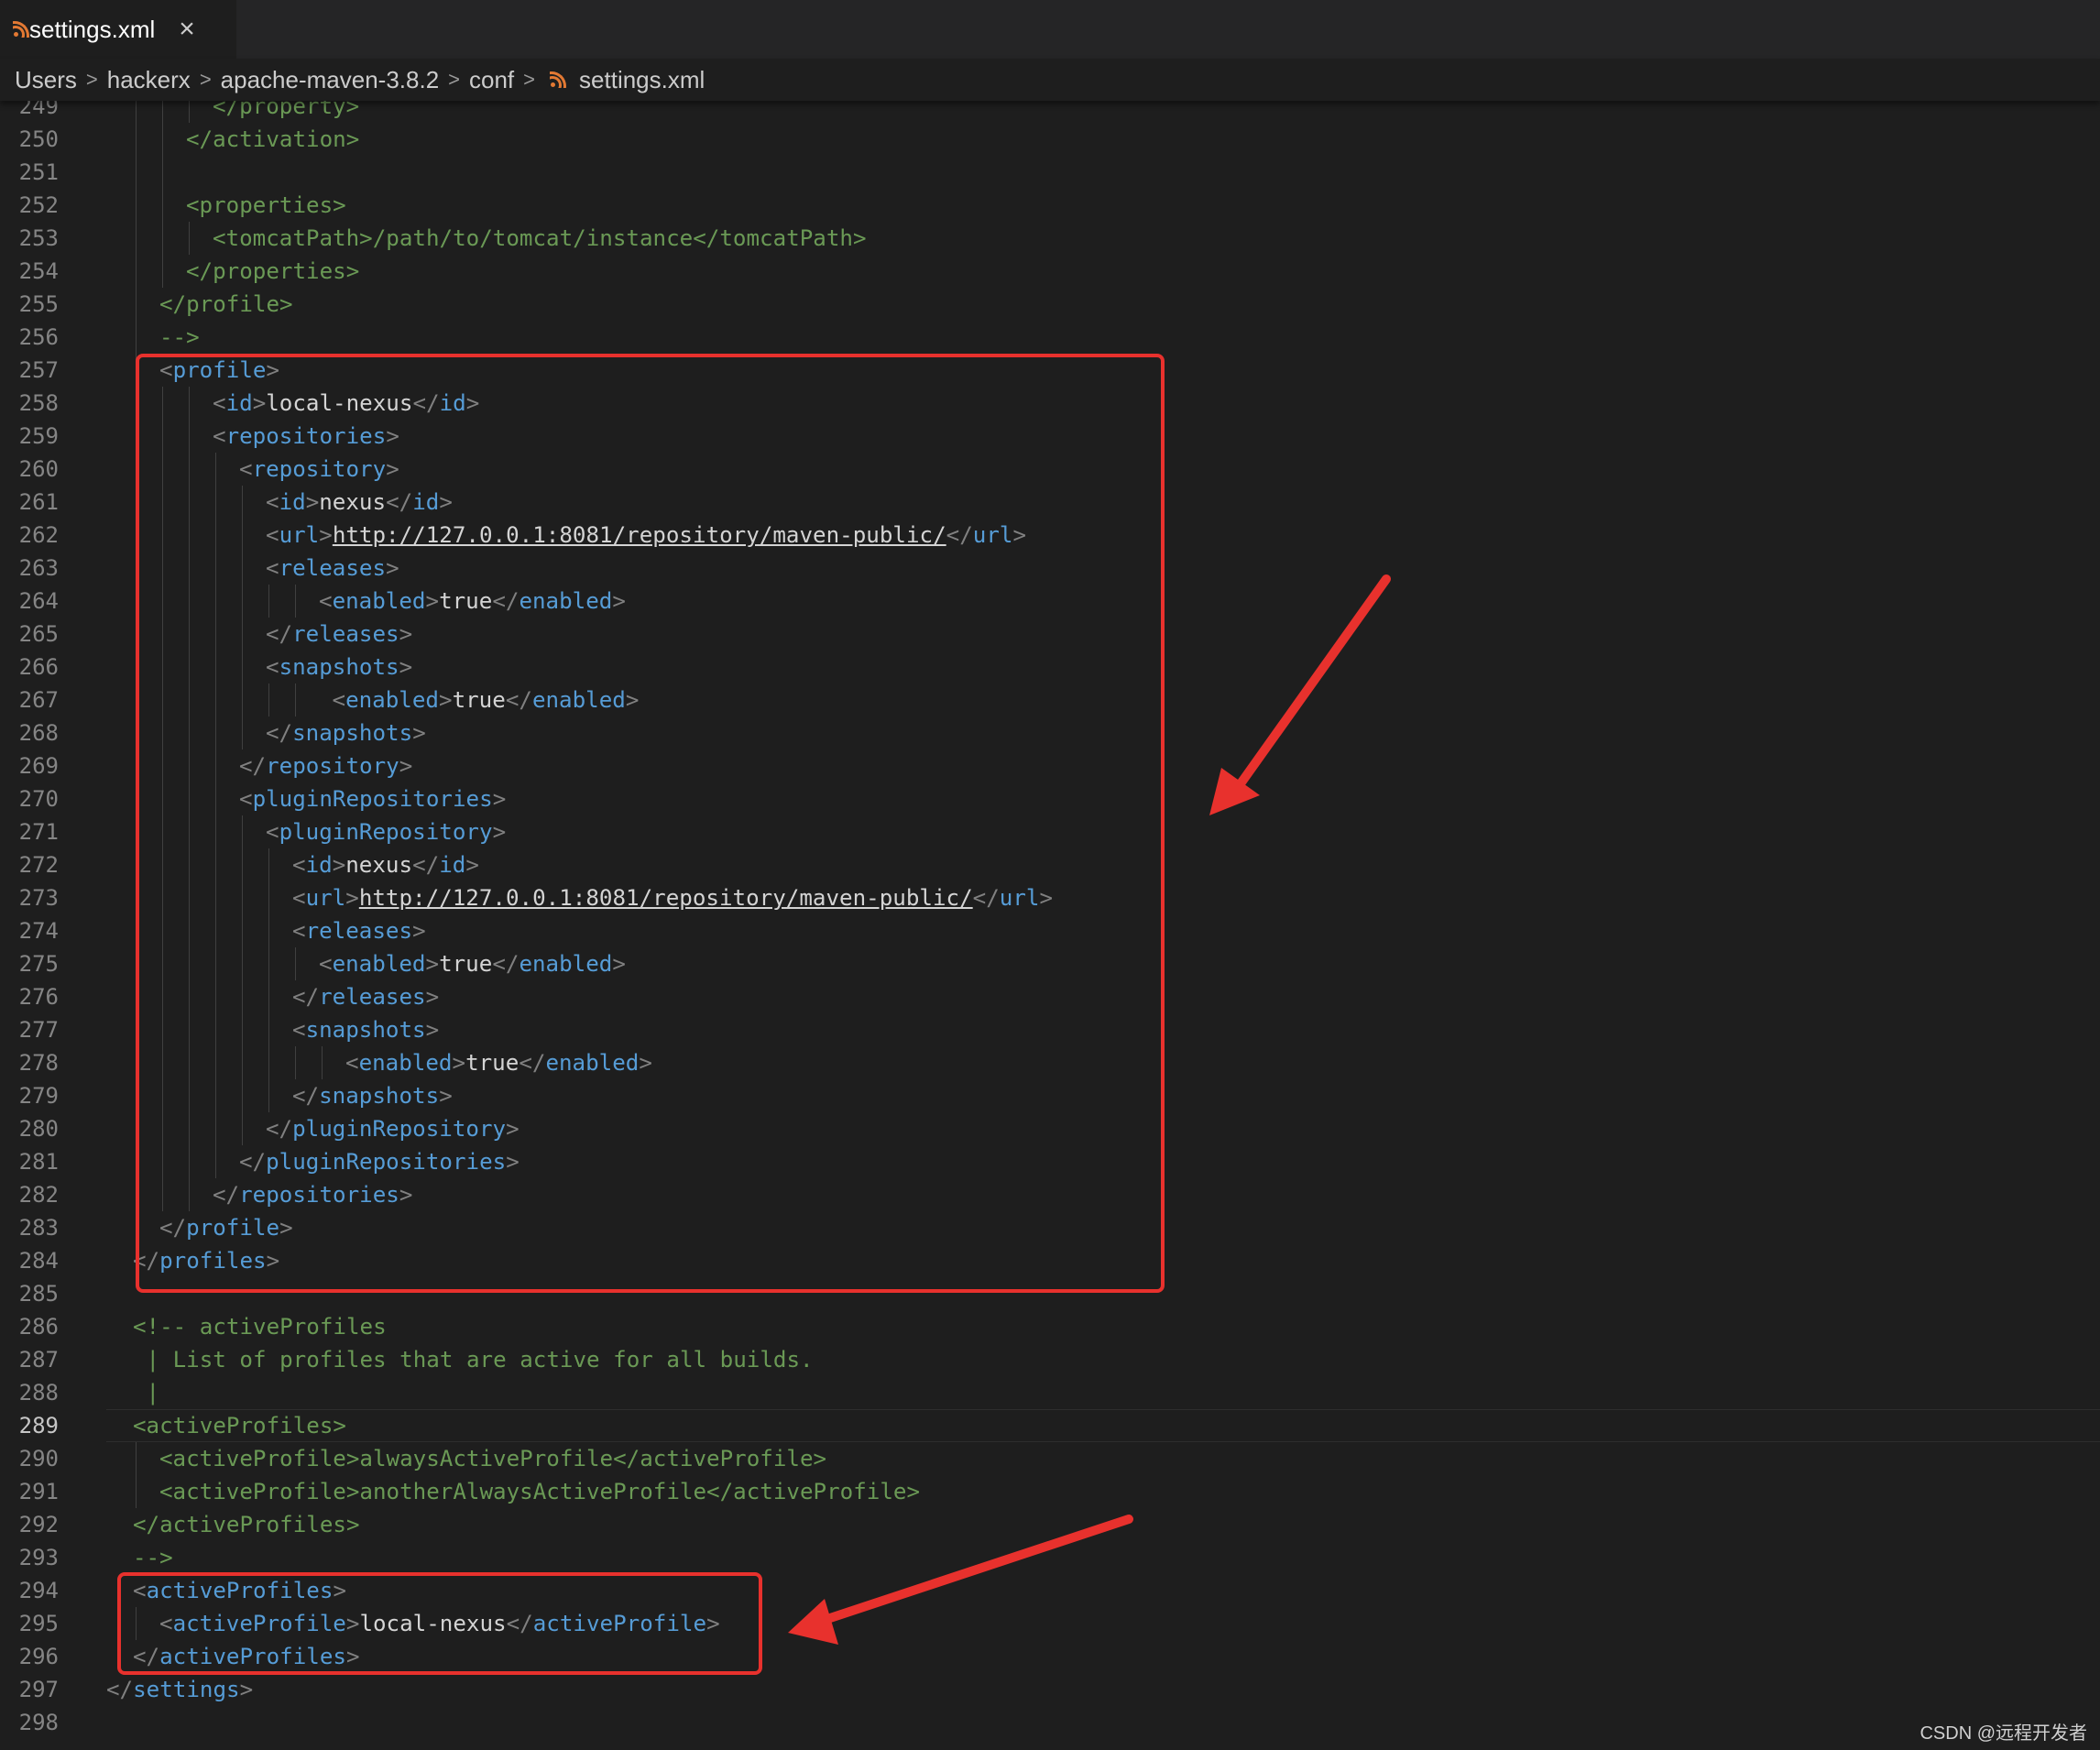 This screenshot has height=1750, width=2100. Describe the element at coordinates (1050, 930) in the screenshot. I see `code-line: 274 <releases>` at that location.